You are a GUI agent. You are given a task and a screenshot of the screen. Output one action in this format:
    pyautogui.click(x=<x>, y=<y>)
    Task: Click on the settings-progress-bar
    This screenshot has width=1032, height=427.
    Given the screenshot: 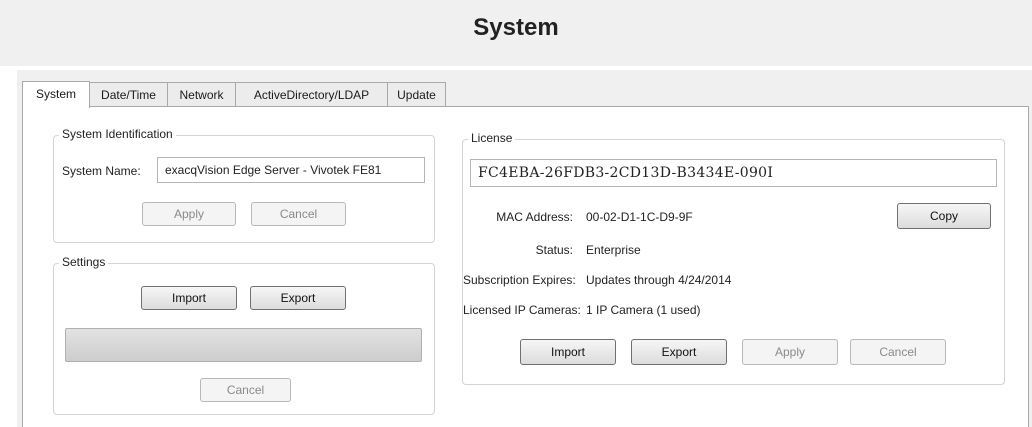 What is the action you would take?
    pyautogui.click(x=243, y=345)
    